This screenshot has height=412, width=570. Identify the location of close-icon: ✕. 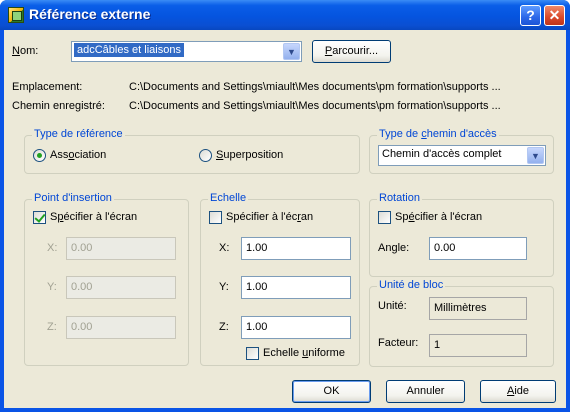
(554, 15).